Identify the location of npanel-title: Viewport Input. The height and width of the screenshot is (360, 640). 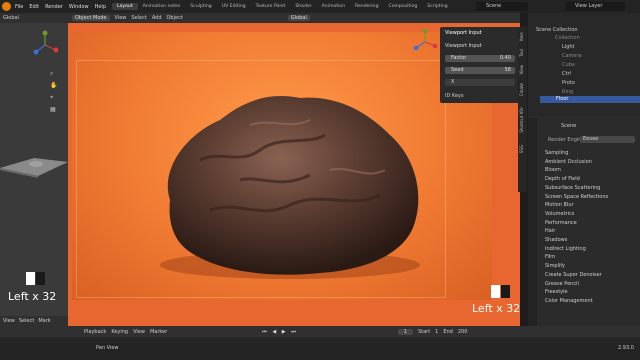
(463, 33).